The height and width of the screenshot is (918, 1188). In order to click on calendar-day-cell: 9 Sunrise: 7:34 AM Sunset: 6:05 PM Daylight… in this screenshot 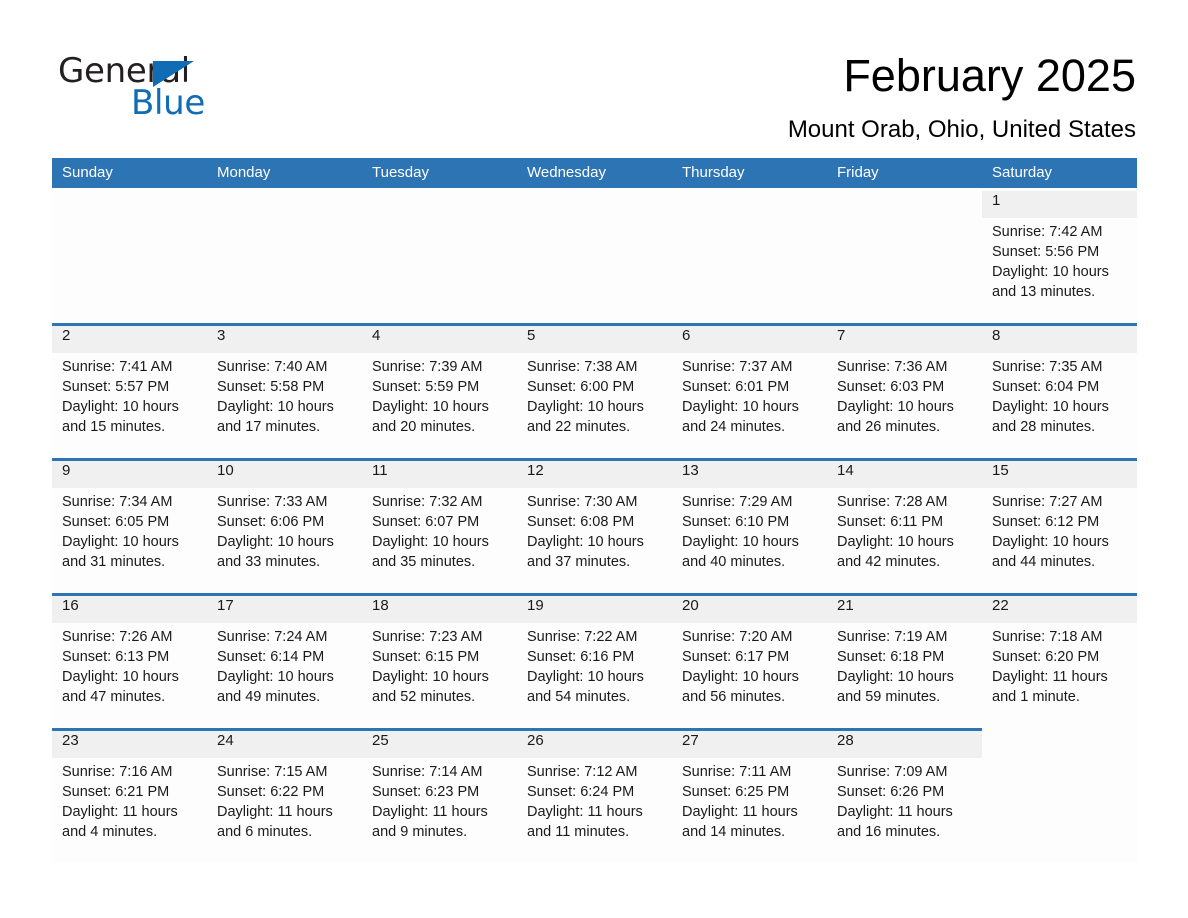, I will do `click(129, 525)`.